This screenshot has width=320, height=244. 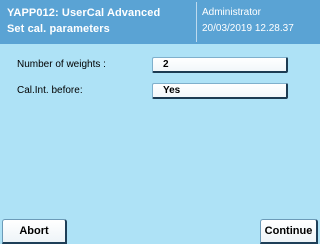 What do you see at coordinates (58, 29) in the screenshot?
I see `page-subtitle: Set cal. parameters` at bounding box center [58, 29].